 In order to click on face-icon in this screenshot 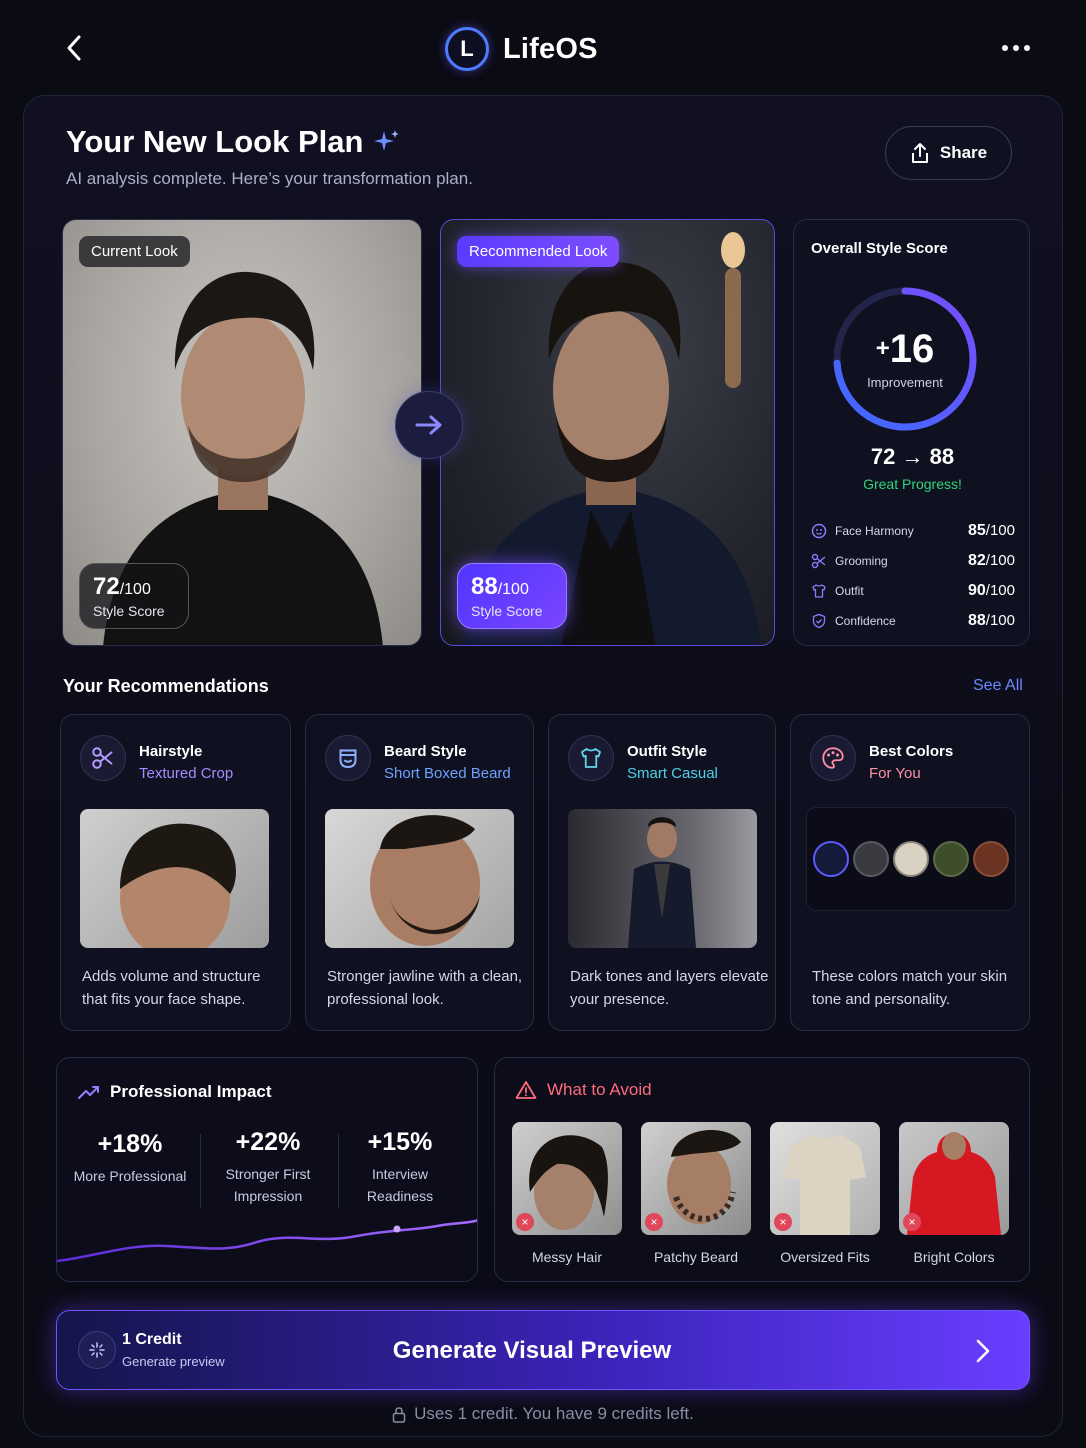, I will do `click(819, 531)`.